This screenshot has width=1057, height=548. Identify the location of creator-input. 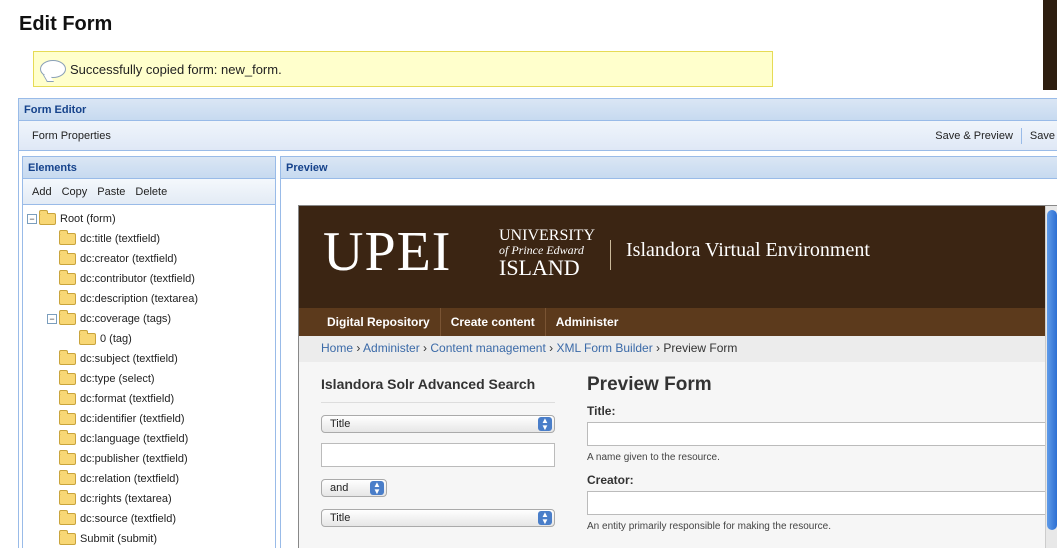
(817, 503).